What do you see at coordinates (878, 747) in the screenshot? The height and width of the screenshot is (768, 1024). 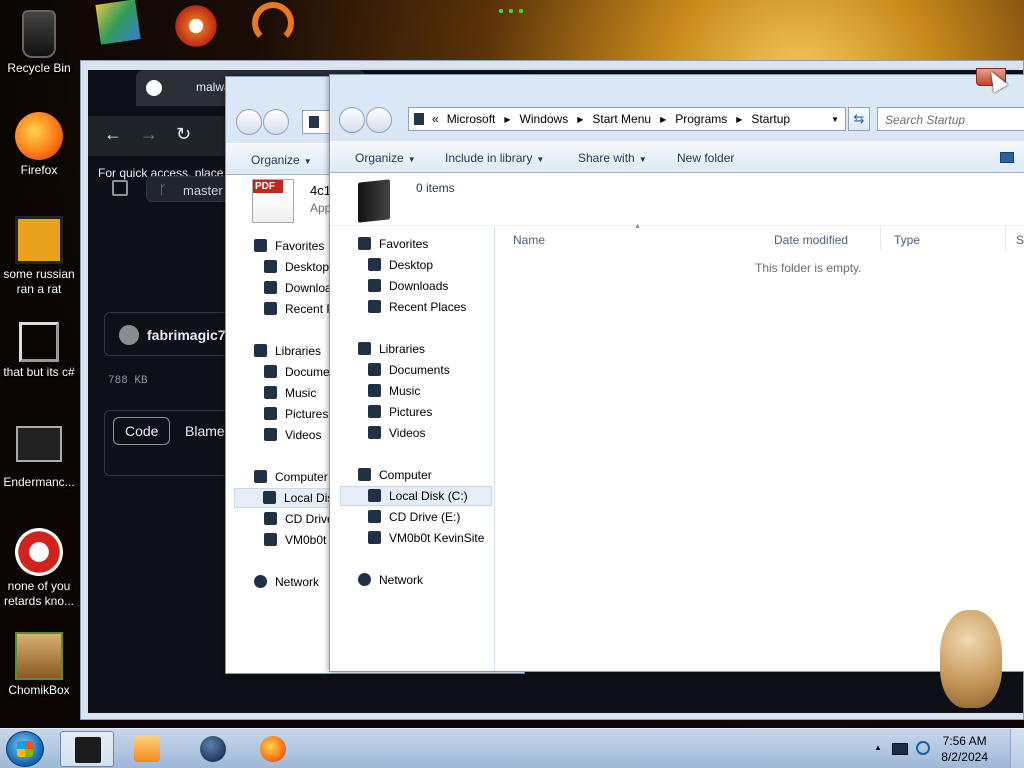 I see `show-hidden-icons-icon: ▲` at bounding box center [878, 747].